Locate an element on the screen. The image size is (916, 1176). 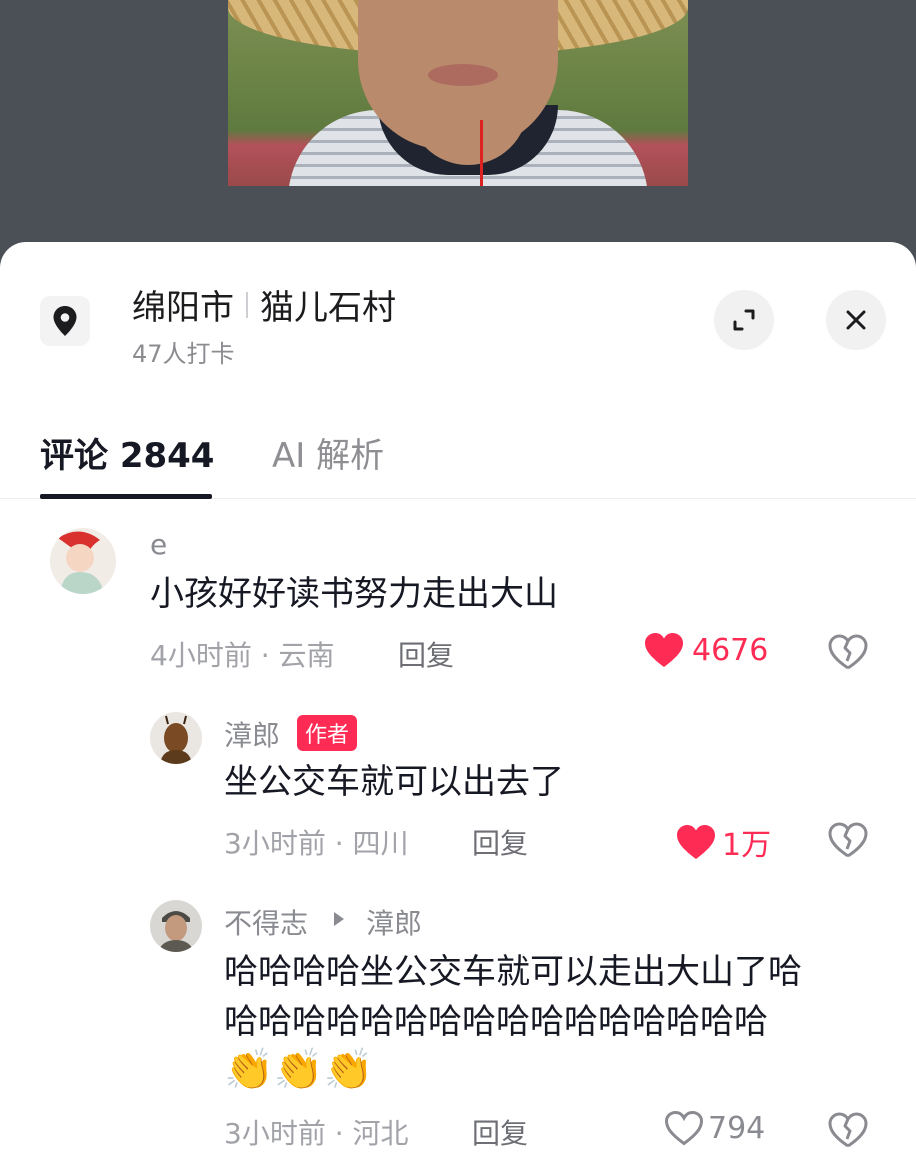
hat-cord is located at coordinates (481, 153).